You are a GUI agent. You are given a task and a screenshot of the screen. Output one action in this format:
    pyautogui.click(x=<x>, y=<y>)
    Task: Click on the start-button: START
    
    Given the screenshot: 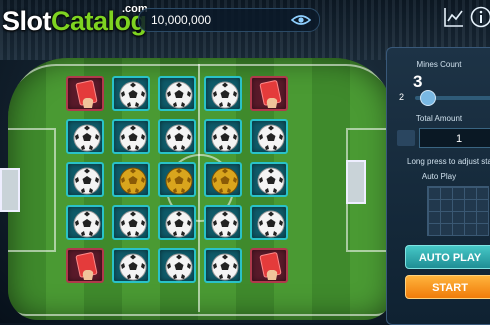 What is the action you would take?
    pyautogui.click(x=447, y=287)
    